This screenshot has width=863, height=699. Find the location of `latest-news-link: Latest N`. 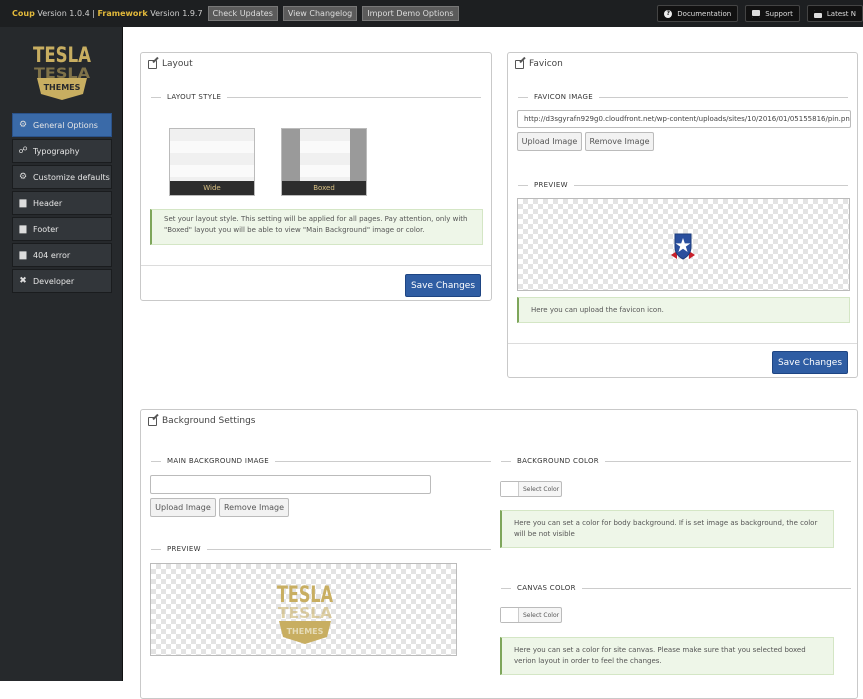

latest-news-link: Latest N is located at coordinates (834, 13).